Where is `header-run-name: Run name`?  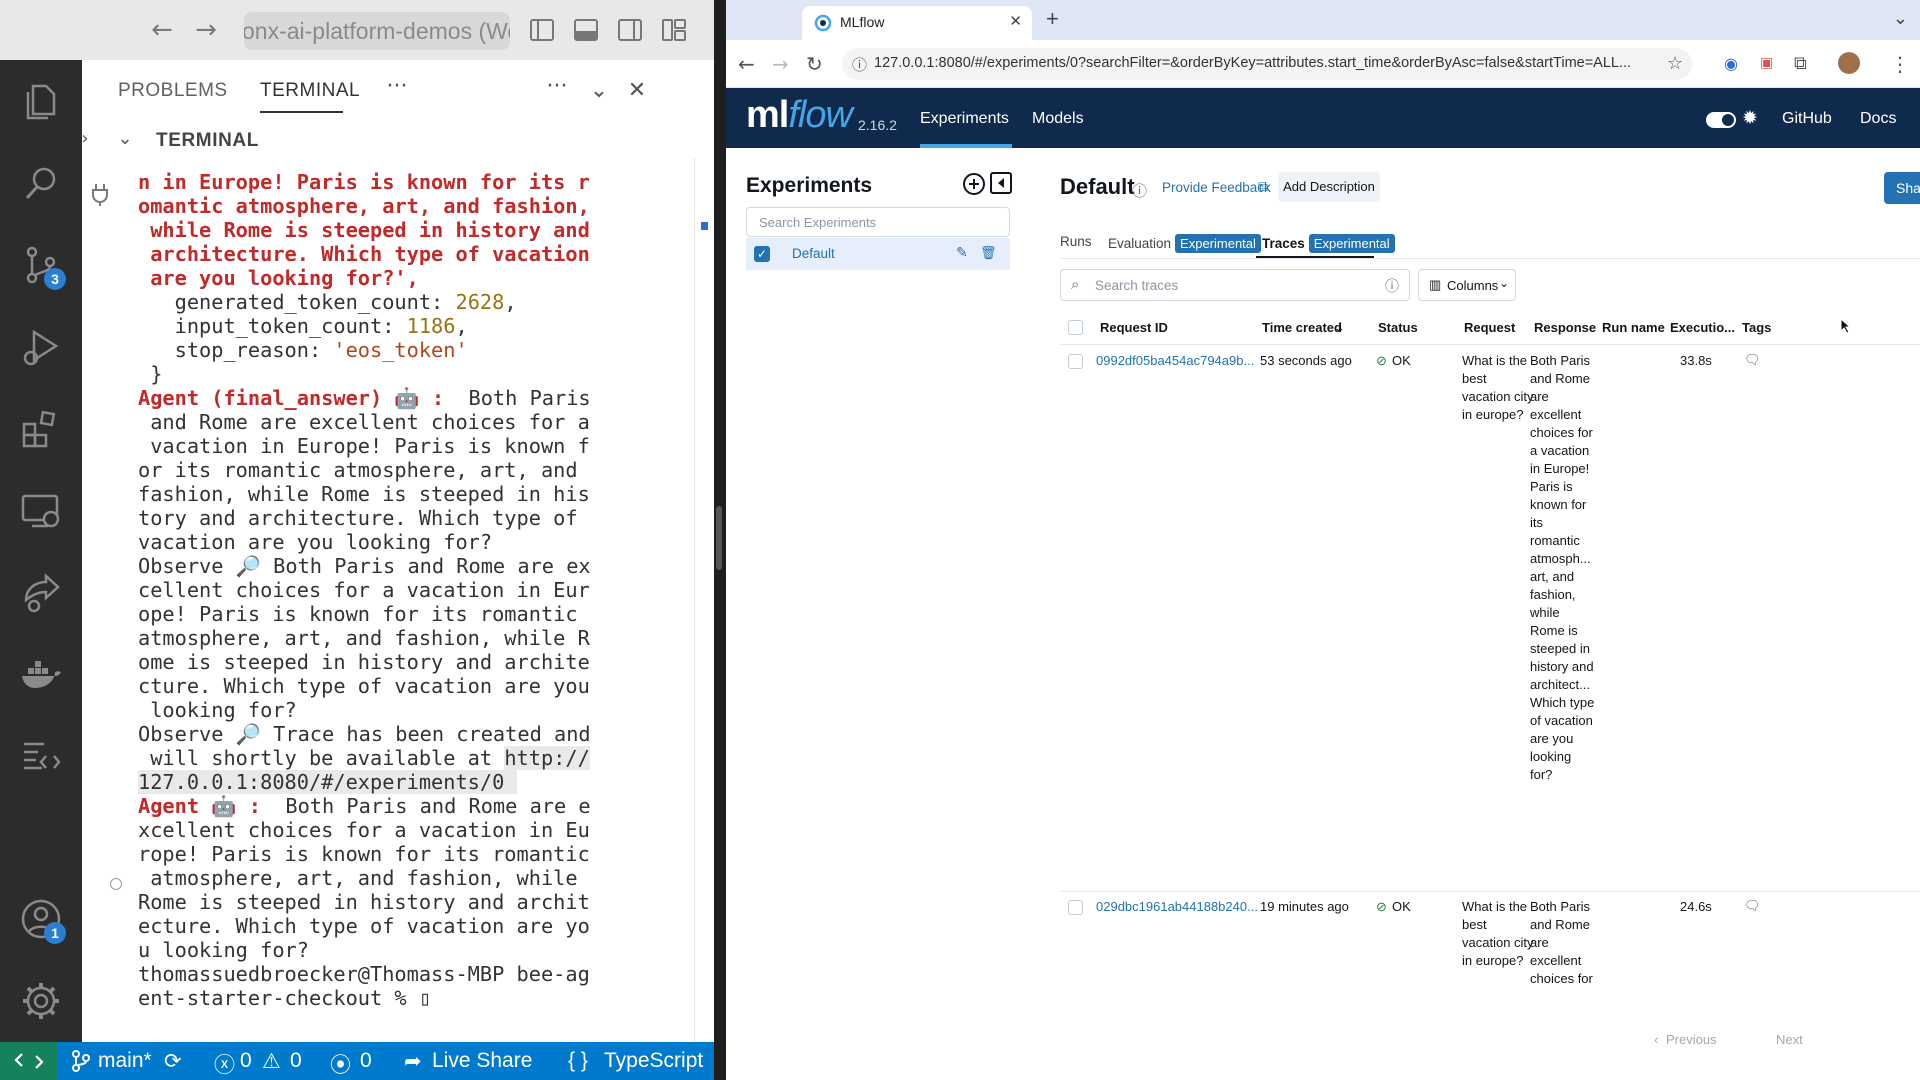
header-run-name: Run name is located at coordinates (1633, 327).